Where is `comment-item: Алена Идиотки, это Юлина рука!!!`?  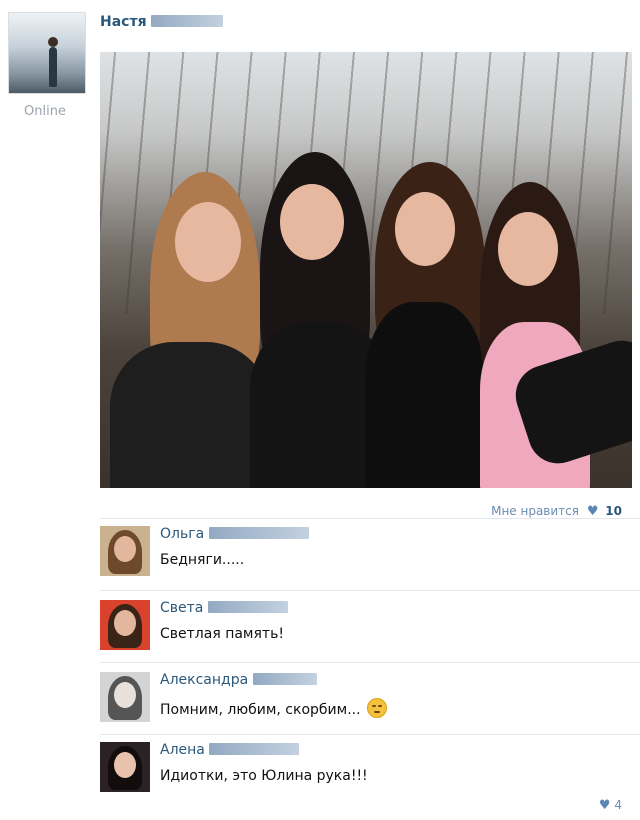 comment-item: Алена Идиотки, это Юлина рука!!! is located at coordinates (360, 772).